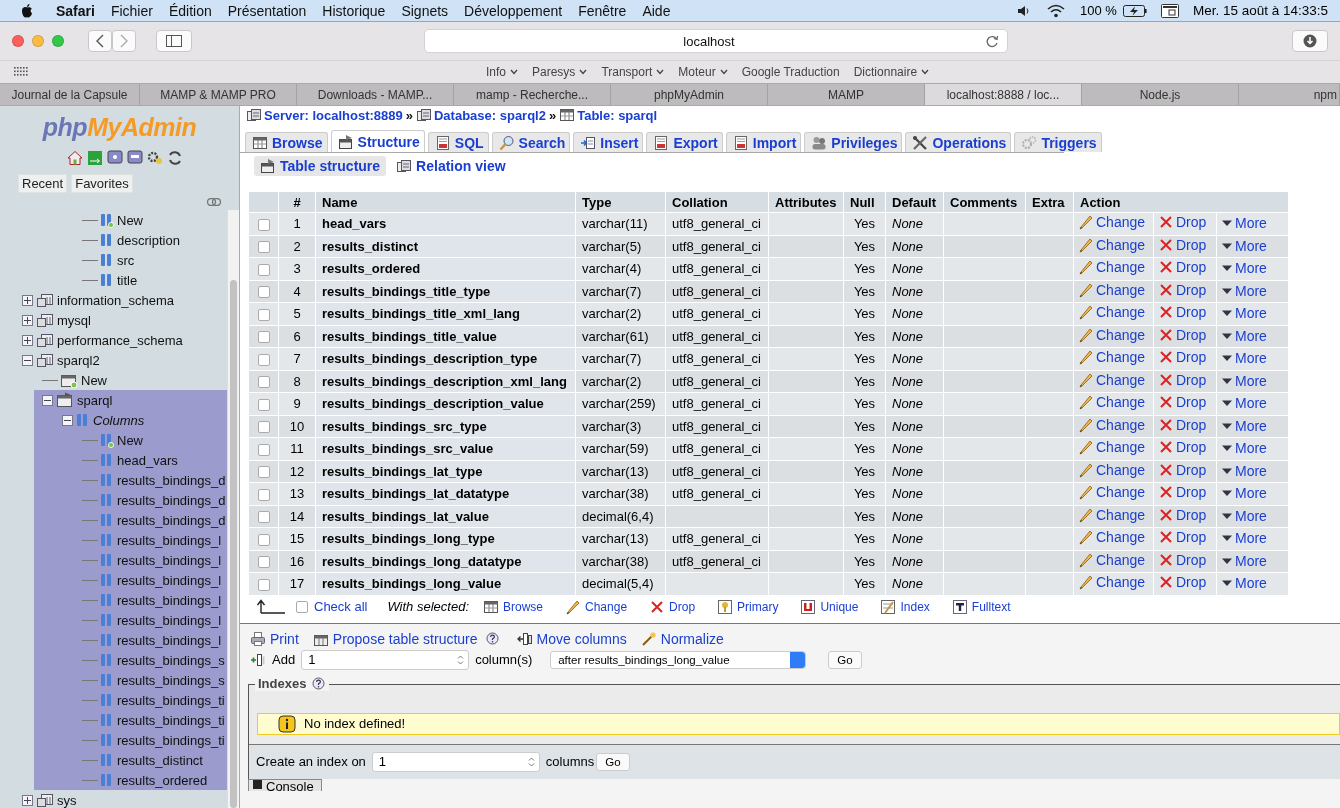  What do you see at coordinates (75, 10) in the screenshot?
I see `app-menu: Safari` at bounding box center [75, 10].